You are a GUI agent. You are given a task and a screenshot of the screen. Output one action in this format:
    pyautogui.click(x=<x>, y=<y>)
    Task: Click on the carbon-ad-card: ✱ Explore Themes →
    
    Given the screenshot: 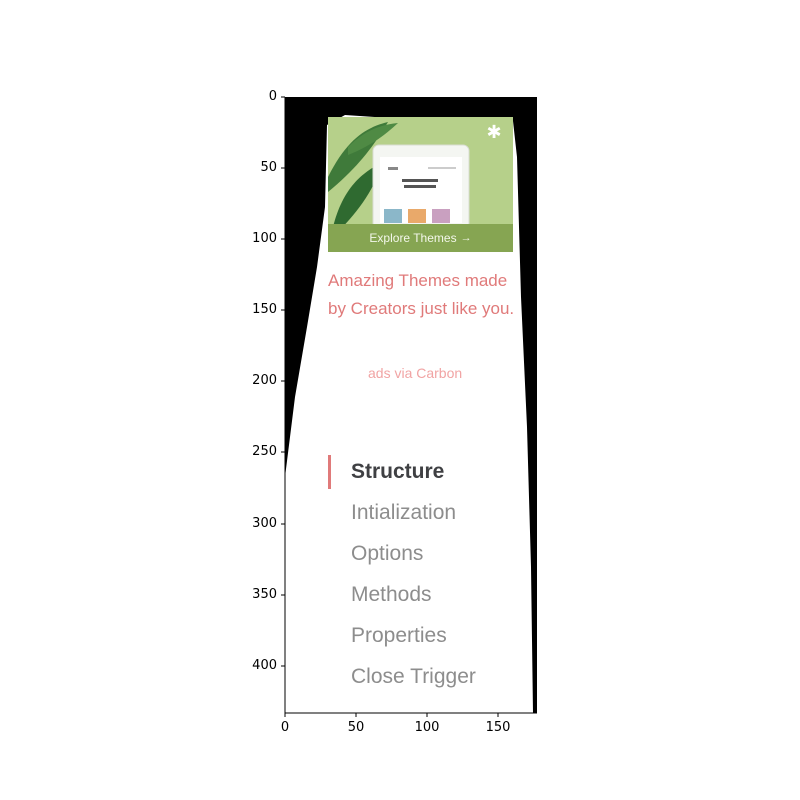 What is the action you would take?
    pyautogui.click(x=420, y=184)
    